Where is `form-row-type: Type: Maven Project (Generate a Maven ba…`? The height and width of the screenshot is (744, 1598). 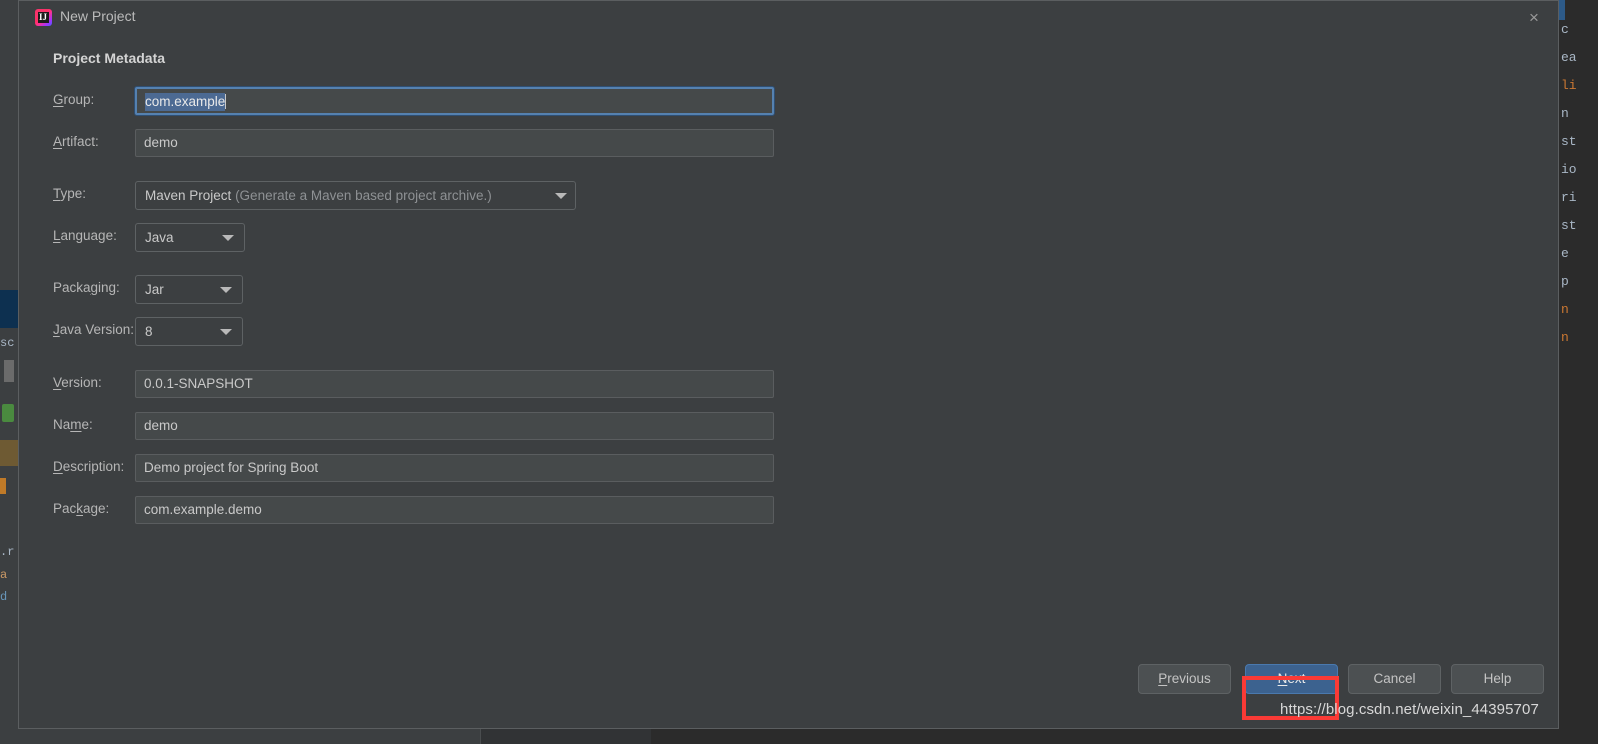 form-row-type: Type: Maven Project (Generate a Maven ba… is located at coordinates (788, 195).